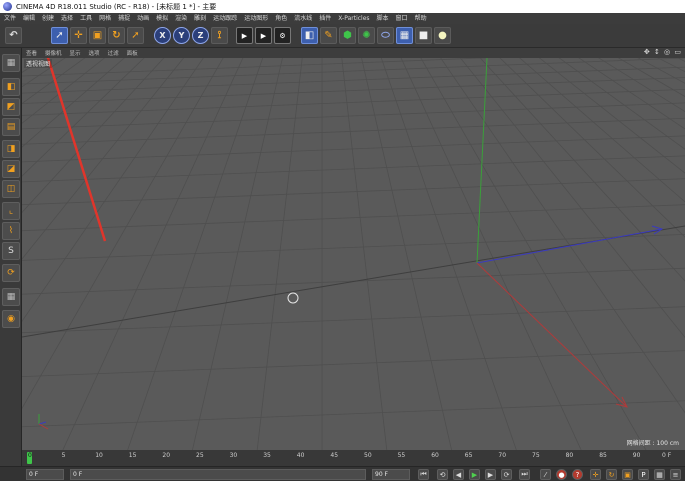 The height and width of the screenshot is (481, 685). What do you see at coordinates (11, 149) in the screenshot?
I see `points-mode-icon: ◨` at bounding box center [11, 149].